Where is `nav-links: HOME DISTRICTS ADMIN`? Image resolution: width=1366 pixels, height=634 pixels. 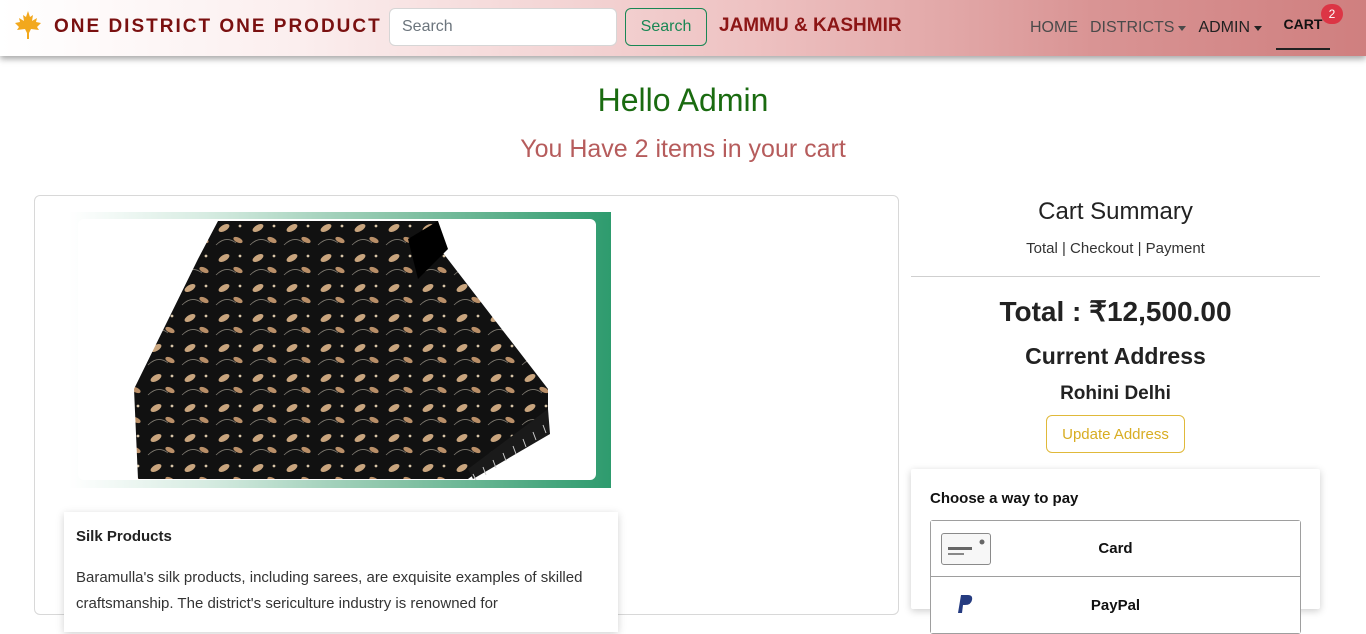 nav-links: HOME DISTRICTS ADMIN is located at coordinates (1152, 28).